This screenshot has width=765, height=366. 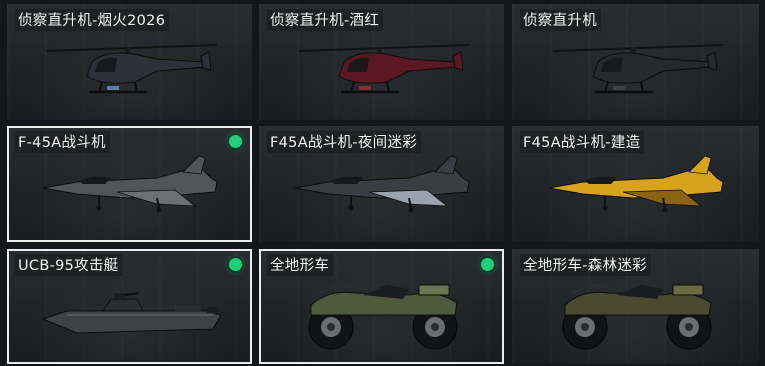 I want to click on vehicle-name: UCB-95攻击艇, so click(x=69, y=265).